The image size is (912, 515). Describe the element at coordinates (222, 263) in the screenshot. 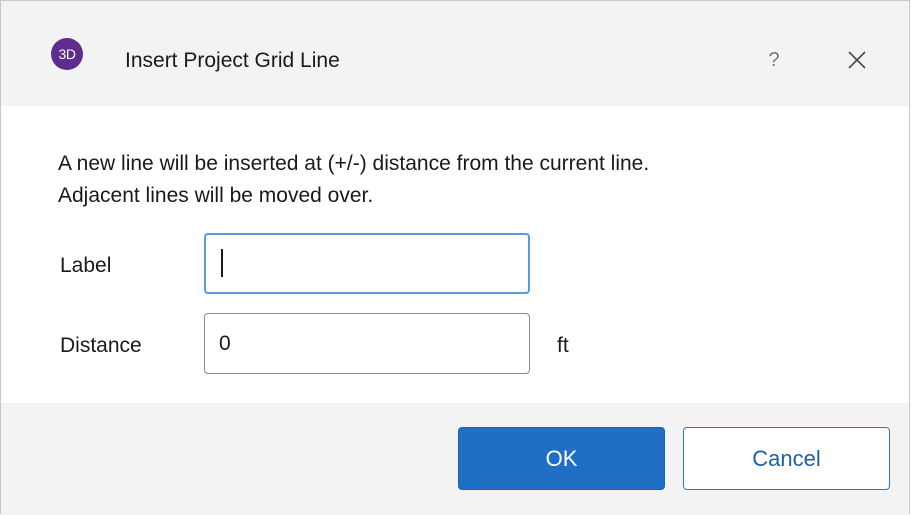

I see `text-caret` at that location.